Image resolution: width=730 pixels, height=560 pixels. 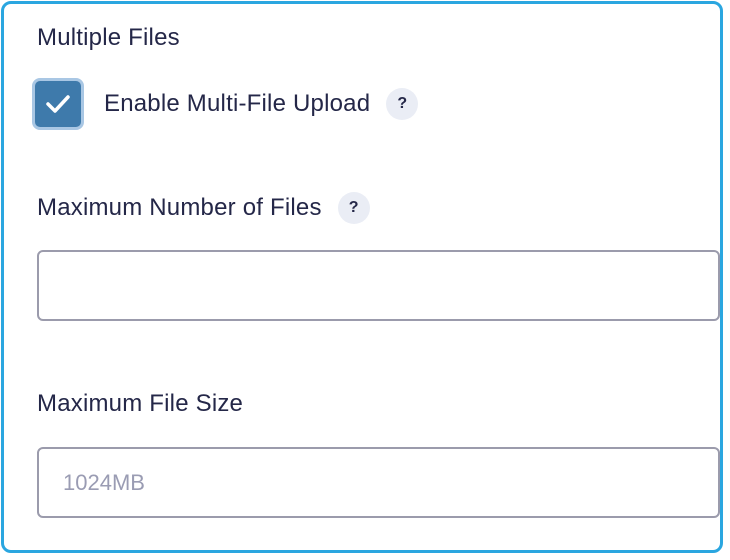 I want to click on max-size-label-row: Maximum File Size, so click(x=140, y=404).